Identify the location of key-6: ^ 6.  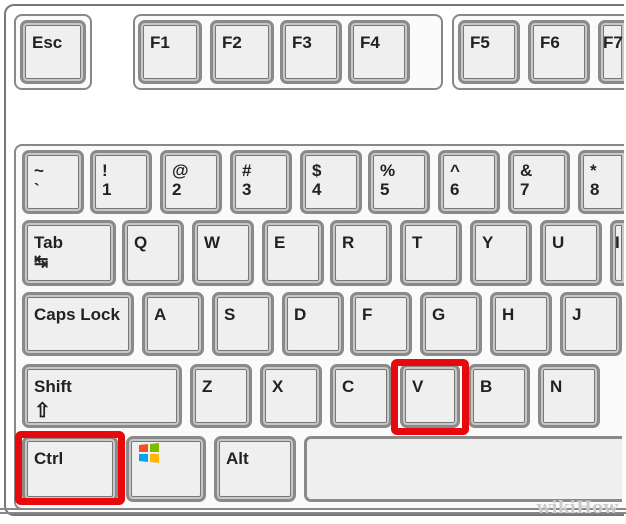
(469, 182).